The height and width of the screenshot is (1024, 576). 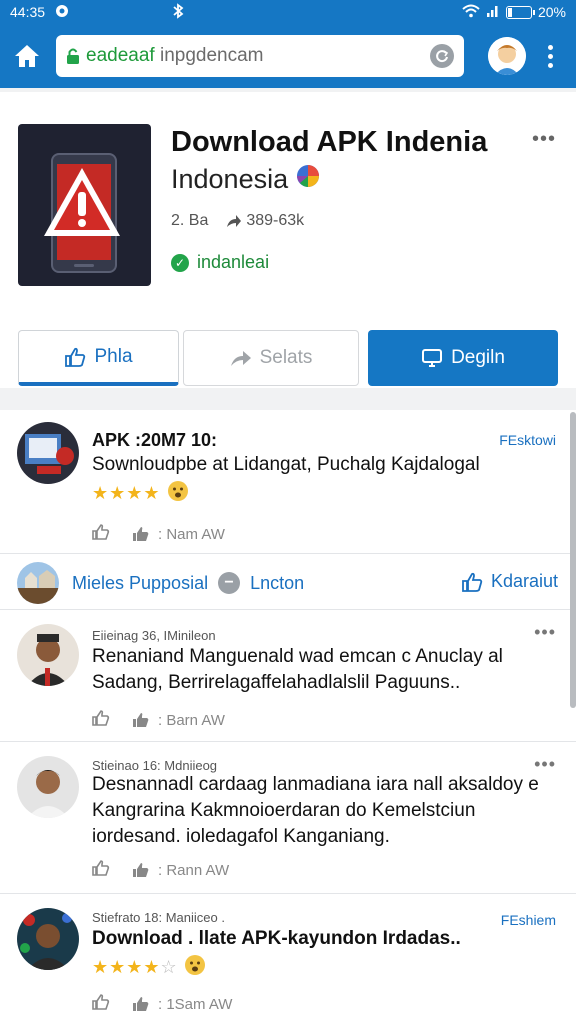 What do you see at coordinates (155, 765) in the screenshot?
I see `post-meta: Stieinao 16: Mdniieog` at bounding box center [155, 765].